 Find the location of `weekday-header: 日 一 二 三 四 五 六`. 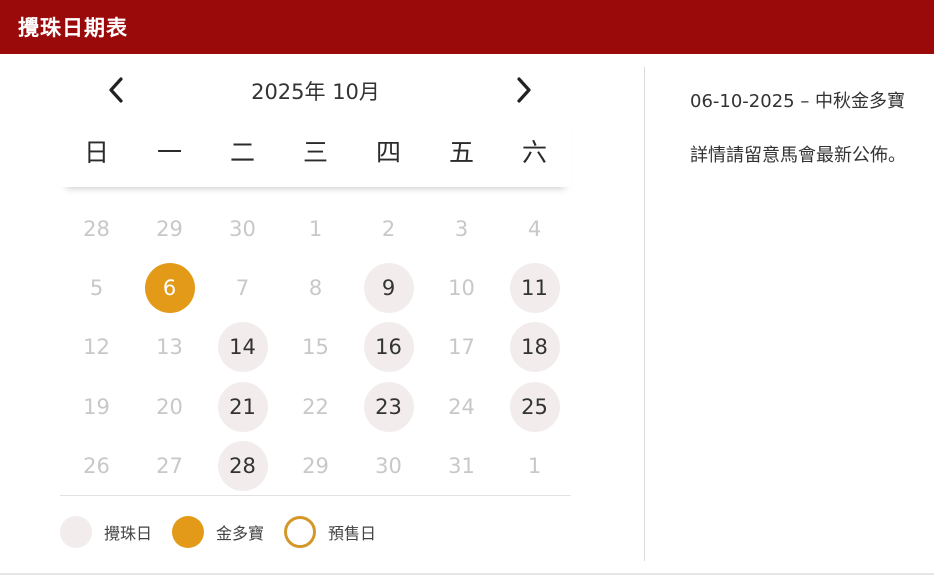

weekday-header: 日 一 二 三 四 五 六 is located at coordinates (315, 149).